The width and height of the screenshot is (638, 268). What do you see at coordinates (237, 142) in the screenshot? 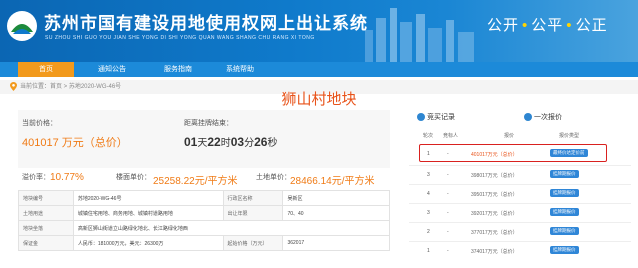
I see `countdown-minutes: 03` at bounding box center [237, 142].